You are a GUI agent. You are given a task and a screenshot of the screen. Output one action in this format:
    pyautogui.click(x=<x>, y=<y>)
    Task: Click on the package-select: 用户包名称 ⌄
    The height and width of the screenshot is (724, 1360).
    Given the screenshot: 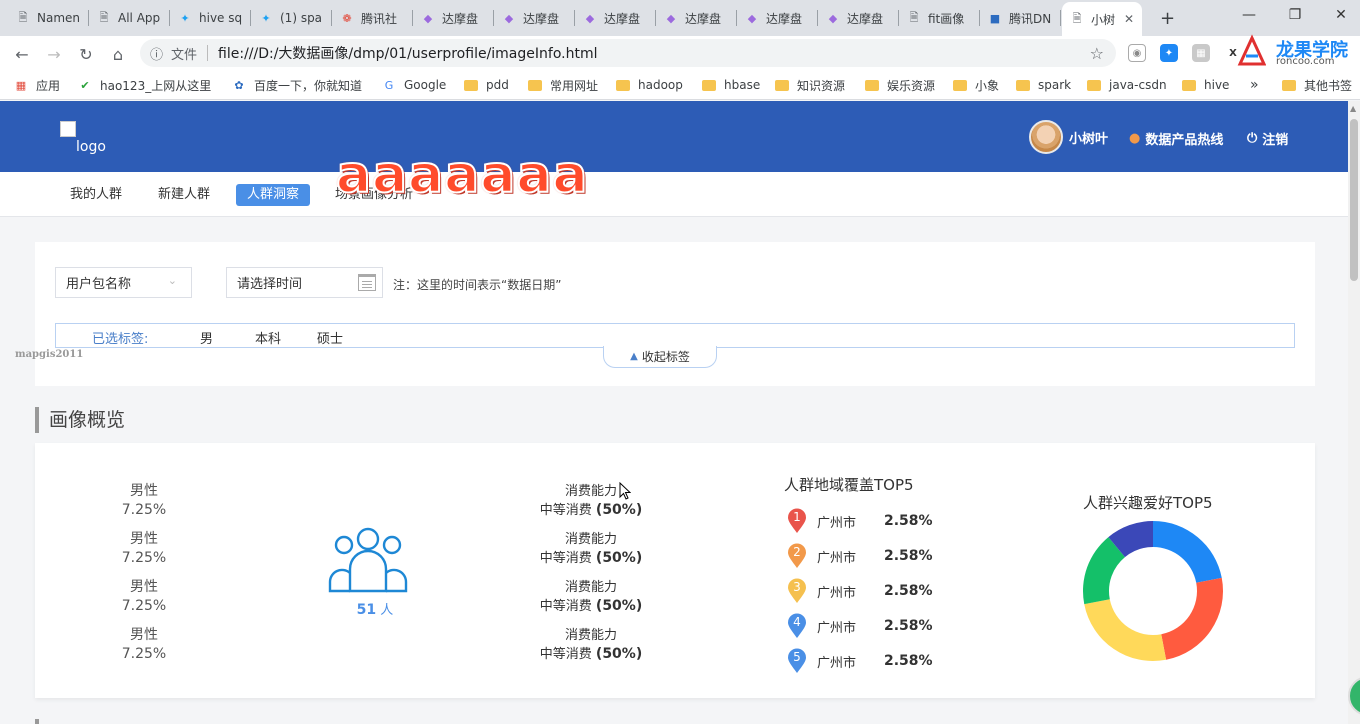 What is the action you would take?
    pyautogui.click(x=123, y=282)
    